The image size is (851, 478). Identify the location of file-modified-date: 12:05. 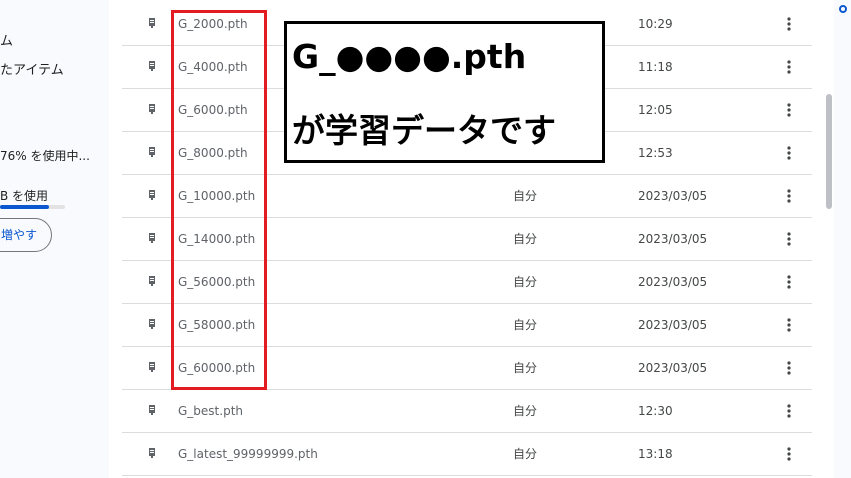
(655, 110).